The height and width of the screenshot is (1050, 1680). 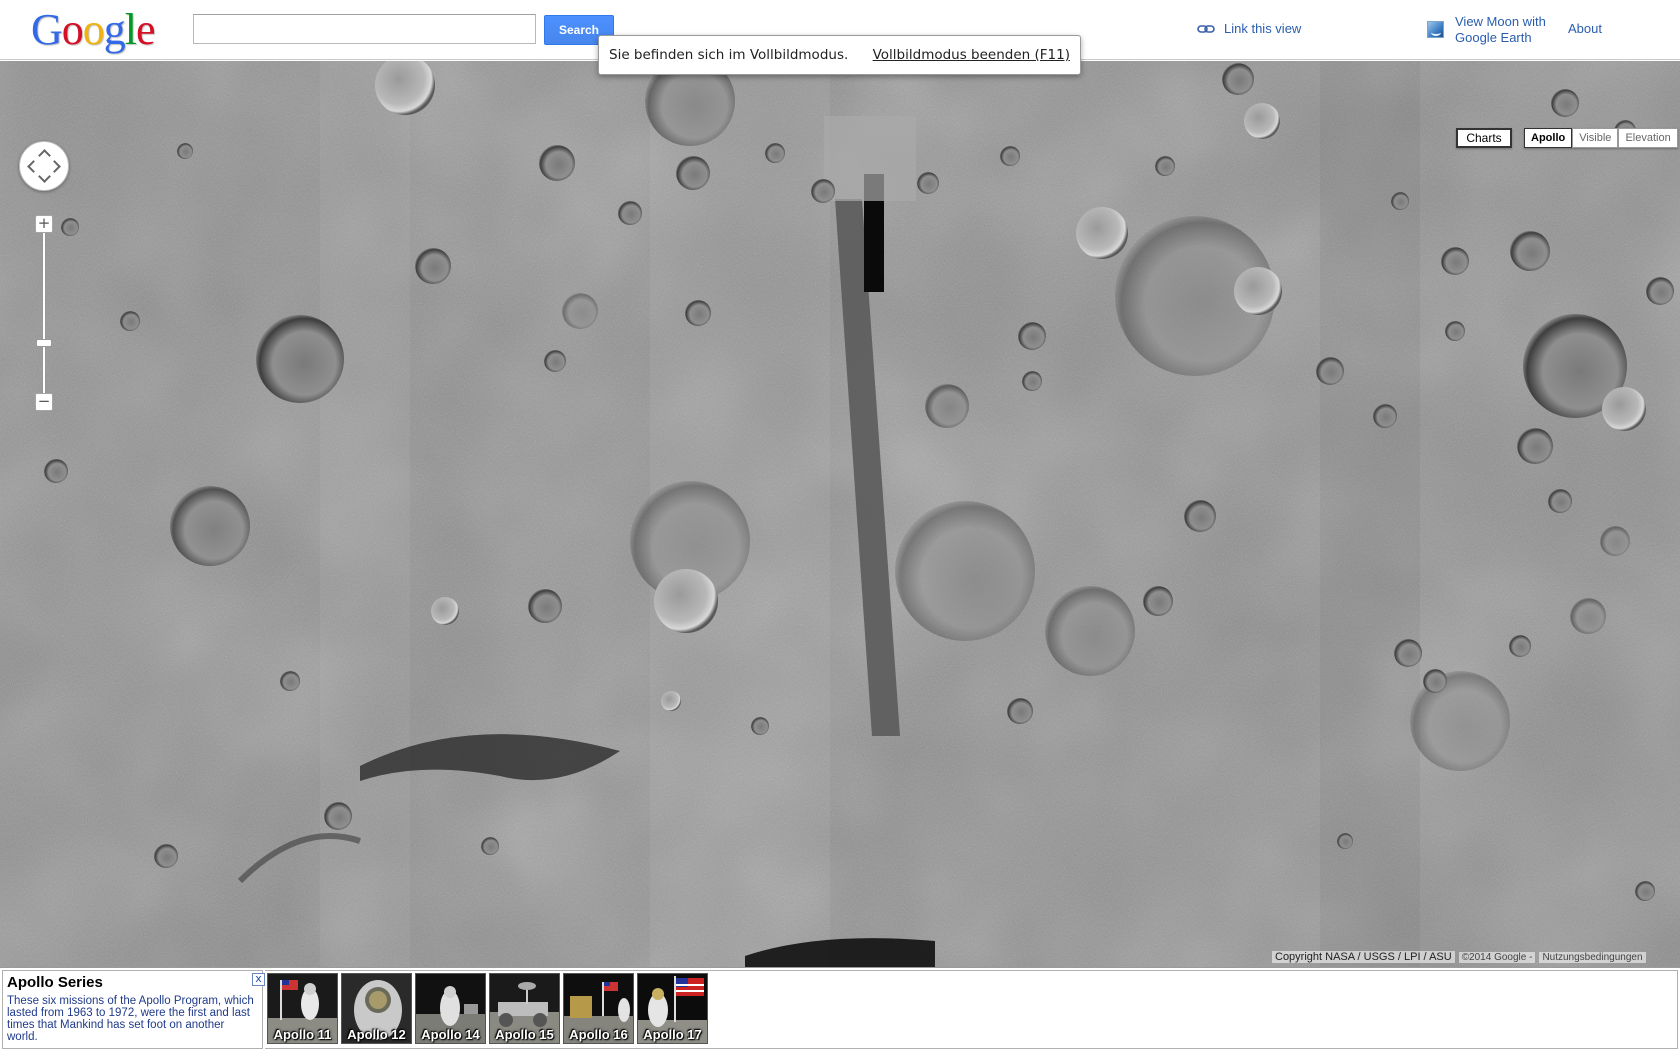 I want to click on mission-label: Apollo 15, so click(x=524, y=1034).